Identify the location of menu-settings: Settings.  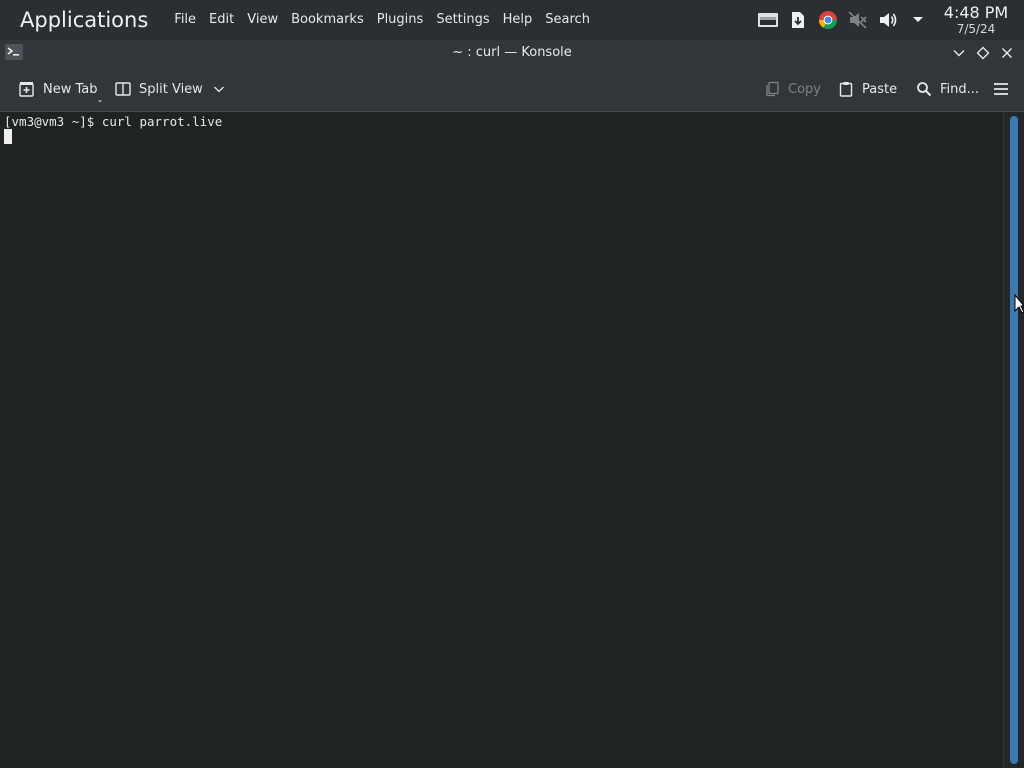
(462, 20).